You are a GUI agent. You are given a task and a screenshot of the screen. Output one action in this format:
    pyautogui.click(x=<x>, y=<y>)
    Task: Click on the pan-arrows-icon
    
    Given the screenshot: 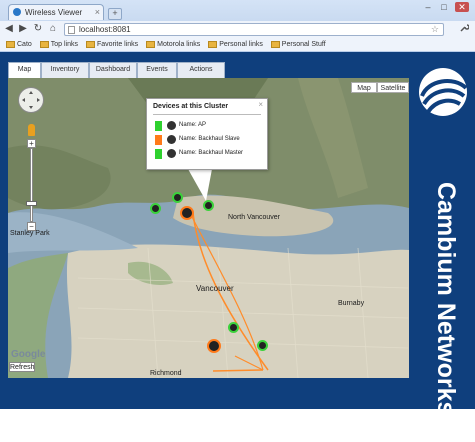 What is the action you would take?
    pyautogui.click(x=31, y=100)
    